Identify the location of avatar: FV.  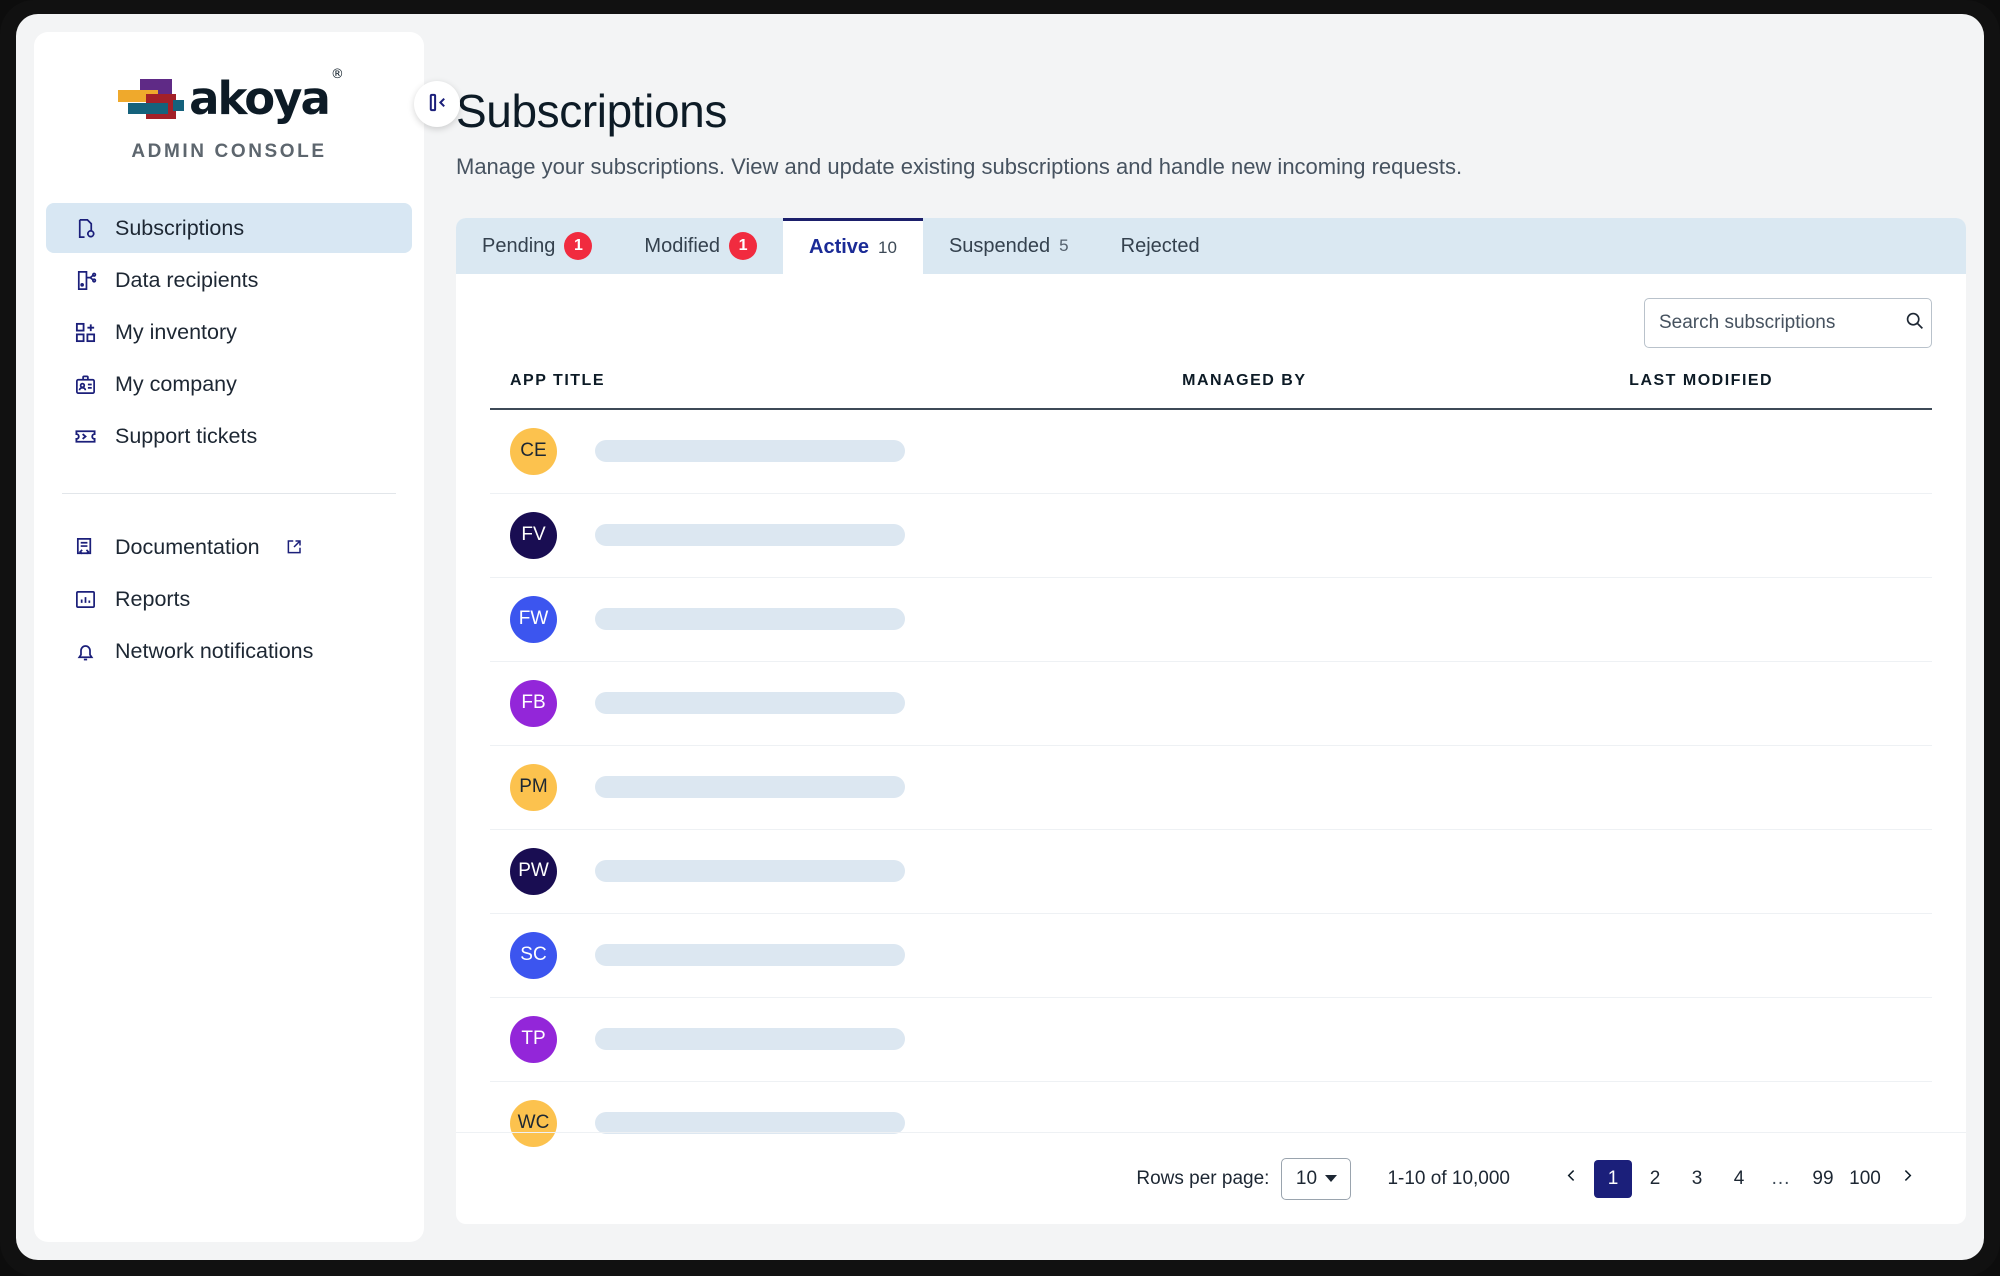
(533, 535).